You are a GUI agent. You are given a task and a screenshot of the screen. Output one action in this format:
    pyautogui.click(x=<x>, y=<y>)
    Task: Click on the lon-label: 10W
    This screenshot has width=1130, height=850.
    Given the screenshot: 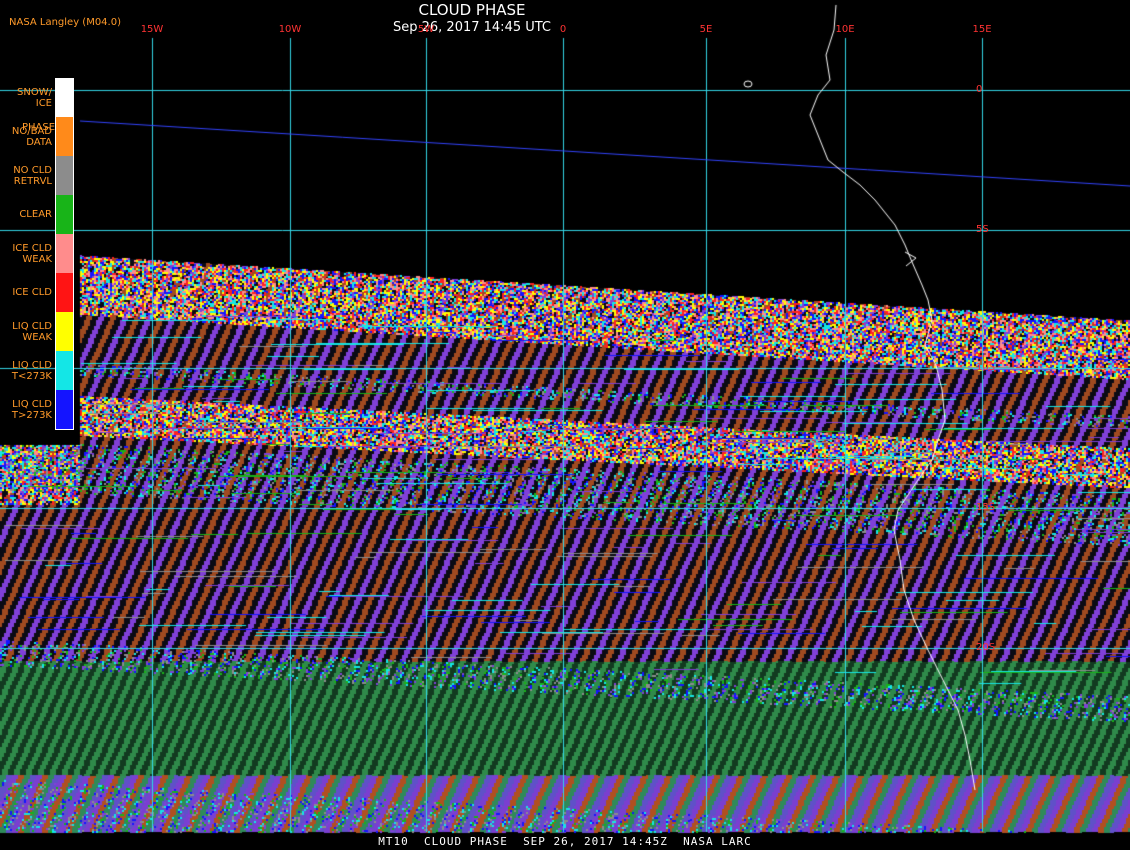 What is the action you would take?
    pyautogui.click(x=290, y=29)
    